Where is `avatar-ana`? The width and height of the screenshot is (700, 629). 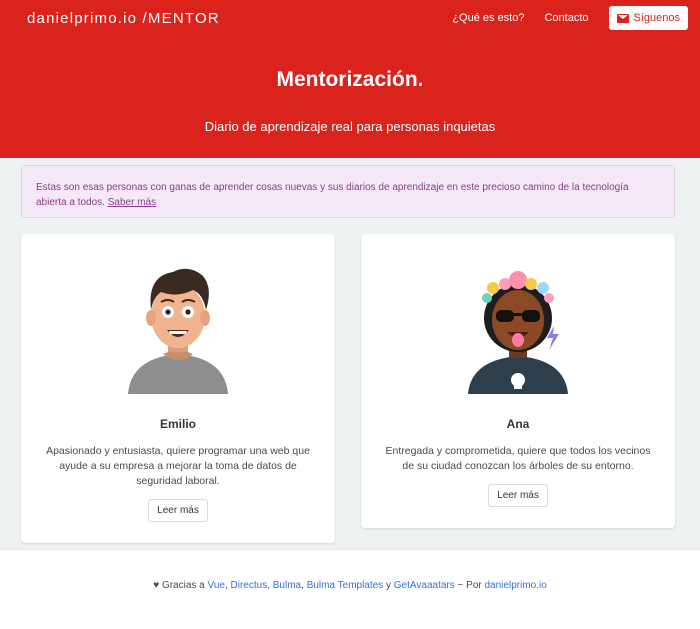 avatar-ana is located at coordinates (518, 332).